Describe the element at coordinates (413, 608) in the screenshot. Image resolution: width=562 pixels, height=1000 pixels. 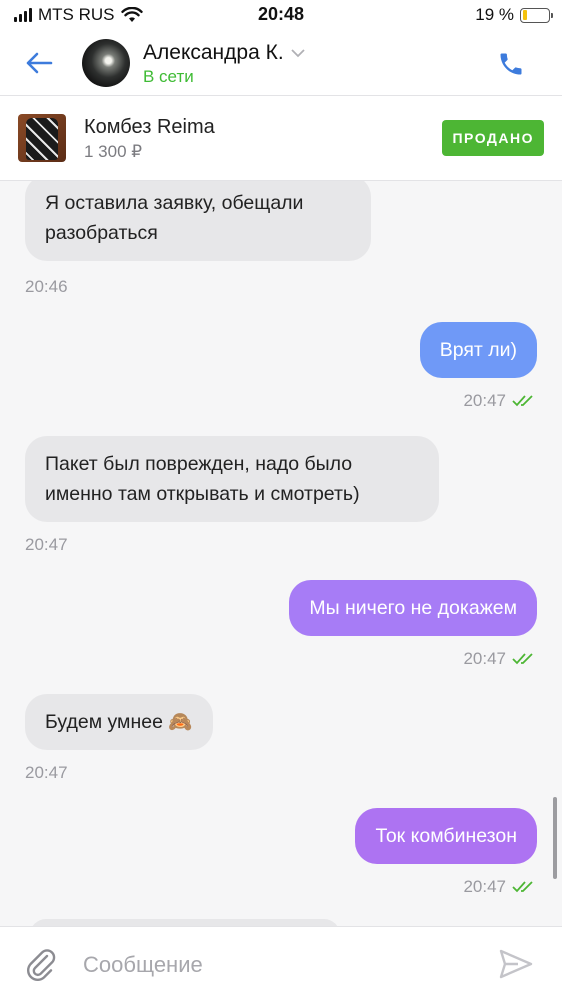
I see `message-bubble-outgoing: Мы ничего не докажем` at that location.